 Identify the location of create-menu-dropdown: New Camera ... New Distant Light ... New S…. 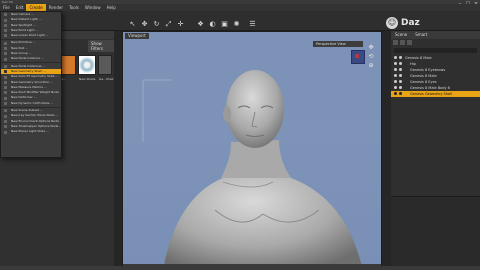
(31, 84).